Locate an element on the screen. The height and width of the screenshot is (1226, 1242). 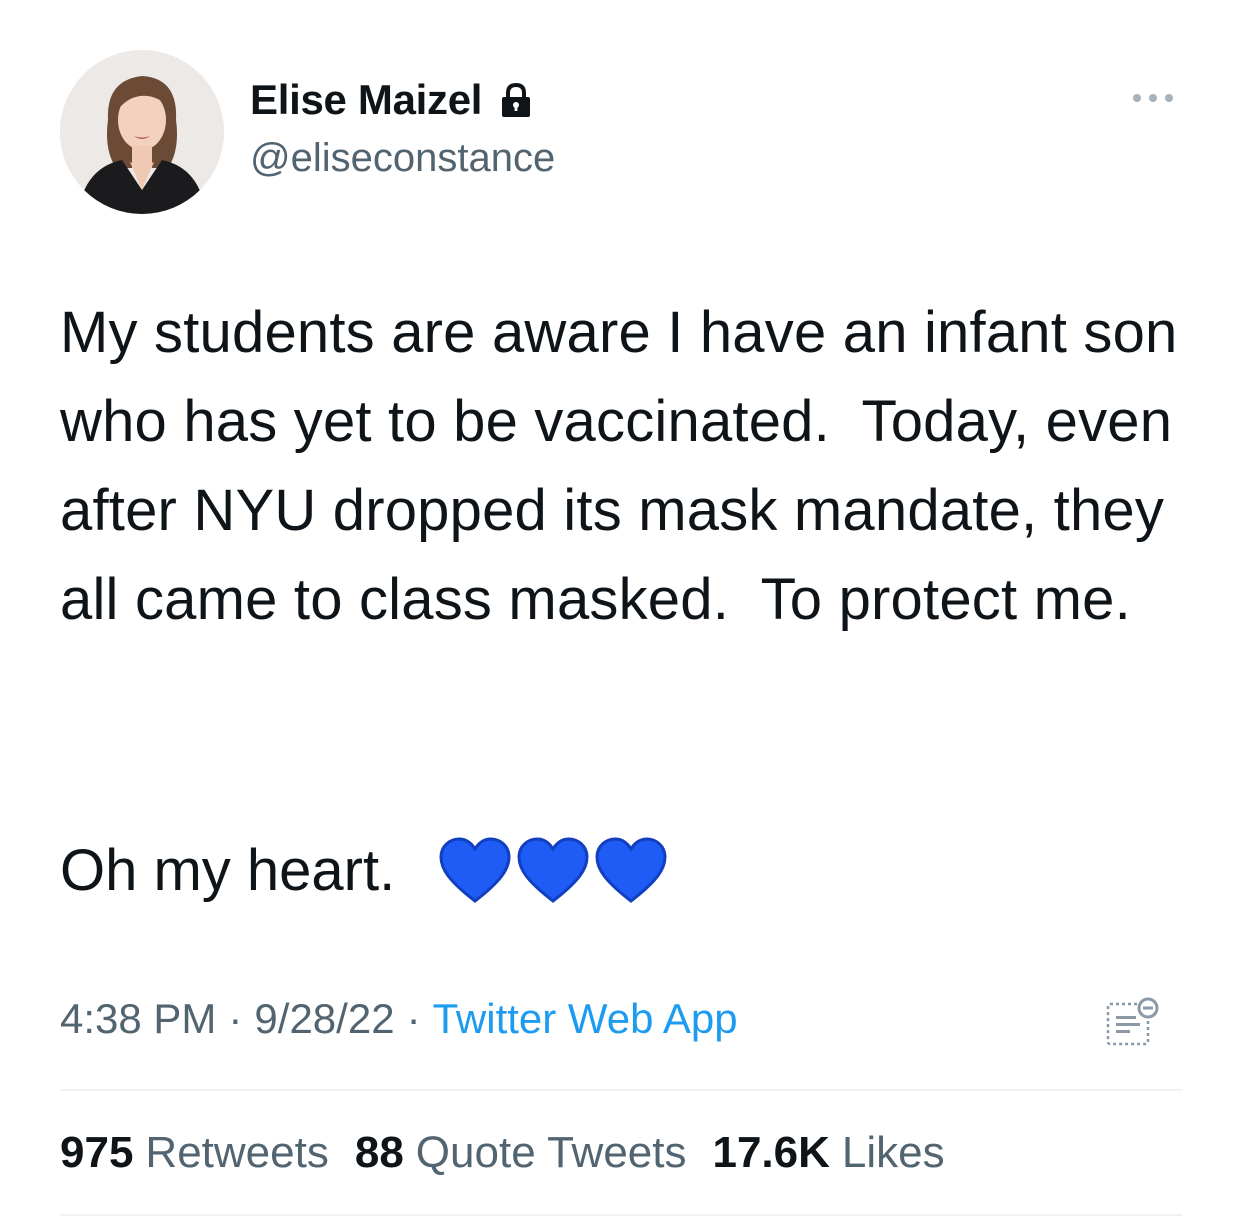
retweets-count: 975 is located at coordinates (97, 1152).